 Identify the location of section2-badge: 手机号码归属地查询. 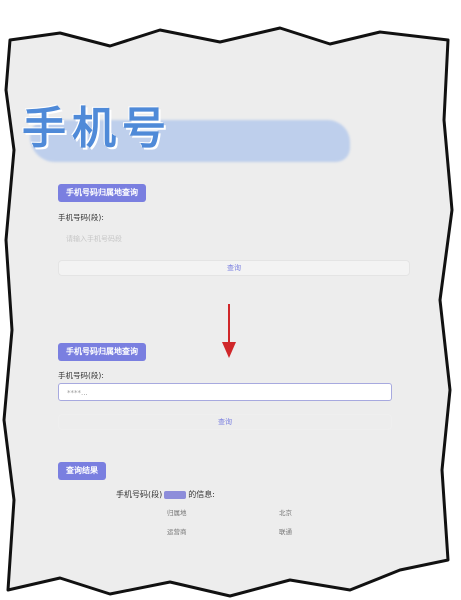
(102, 352).